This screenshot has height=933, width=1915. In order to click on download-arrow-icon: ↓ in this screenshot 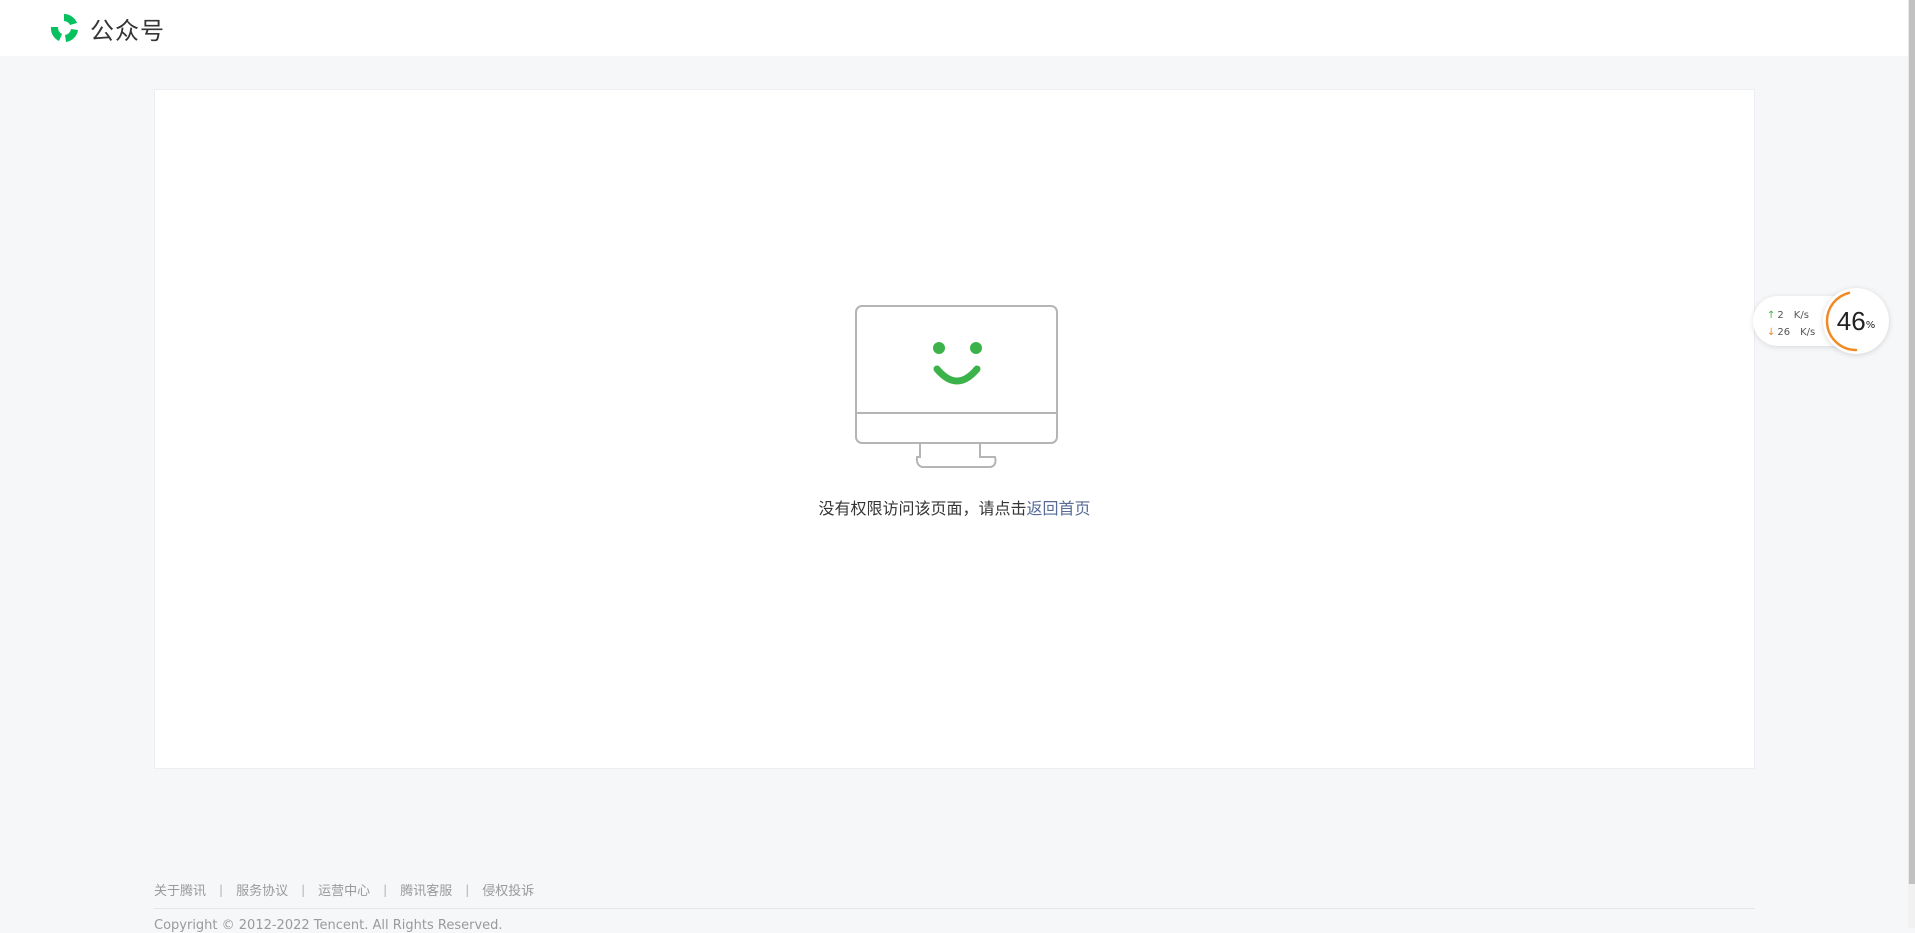, I will do `click(1771, 332)`.